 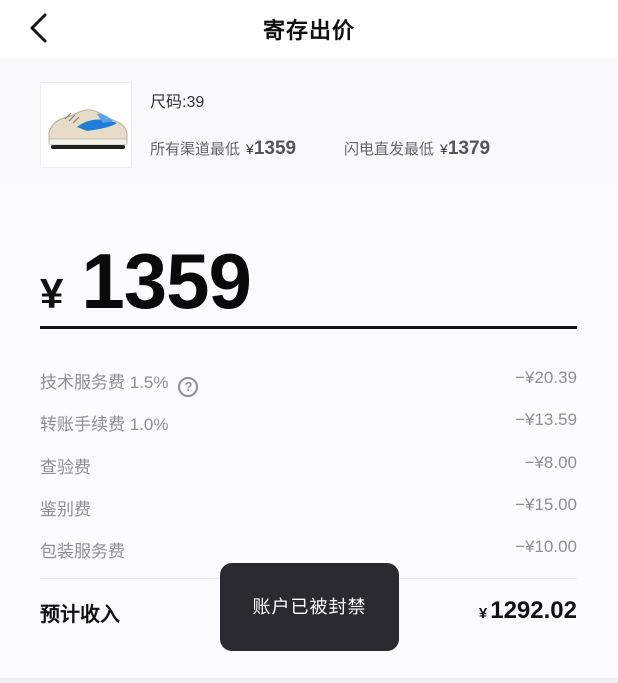 I want to click on size-label: 尺码:39, so click(x=177, y=102).